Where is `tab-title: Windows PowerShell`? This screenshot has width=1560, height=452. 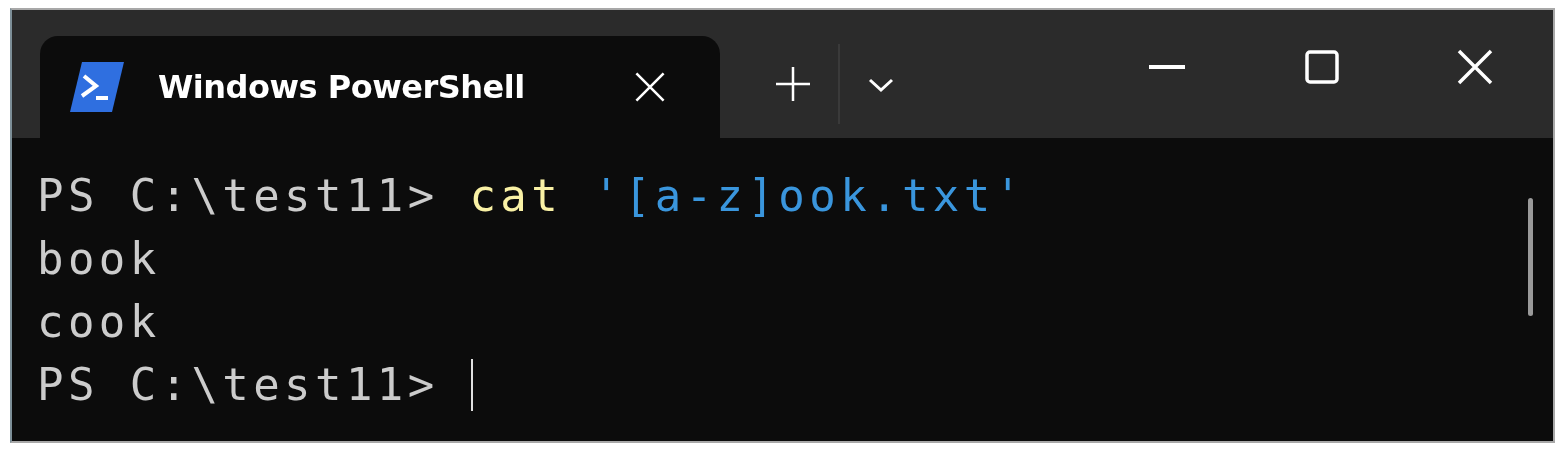 tab-title: Windows PowerShell is located at coordinates (342, 87).